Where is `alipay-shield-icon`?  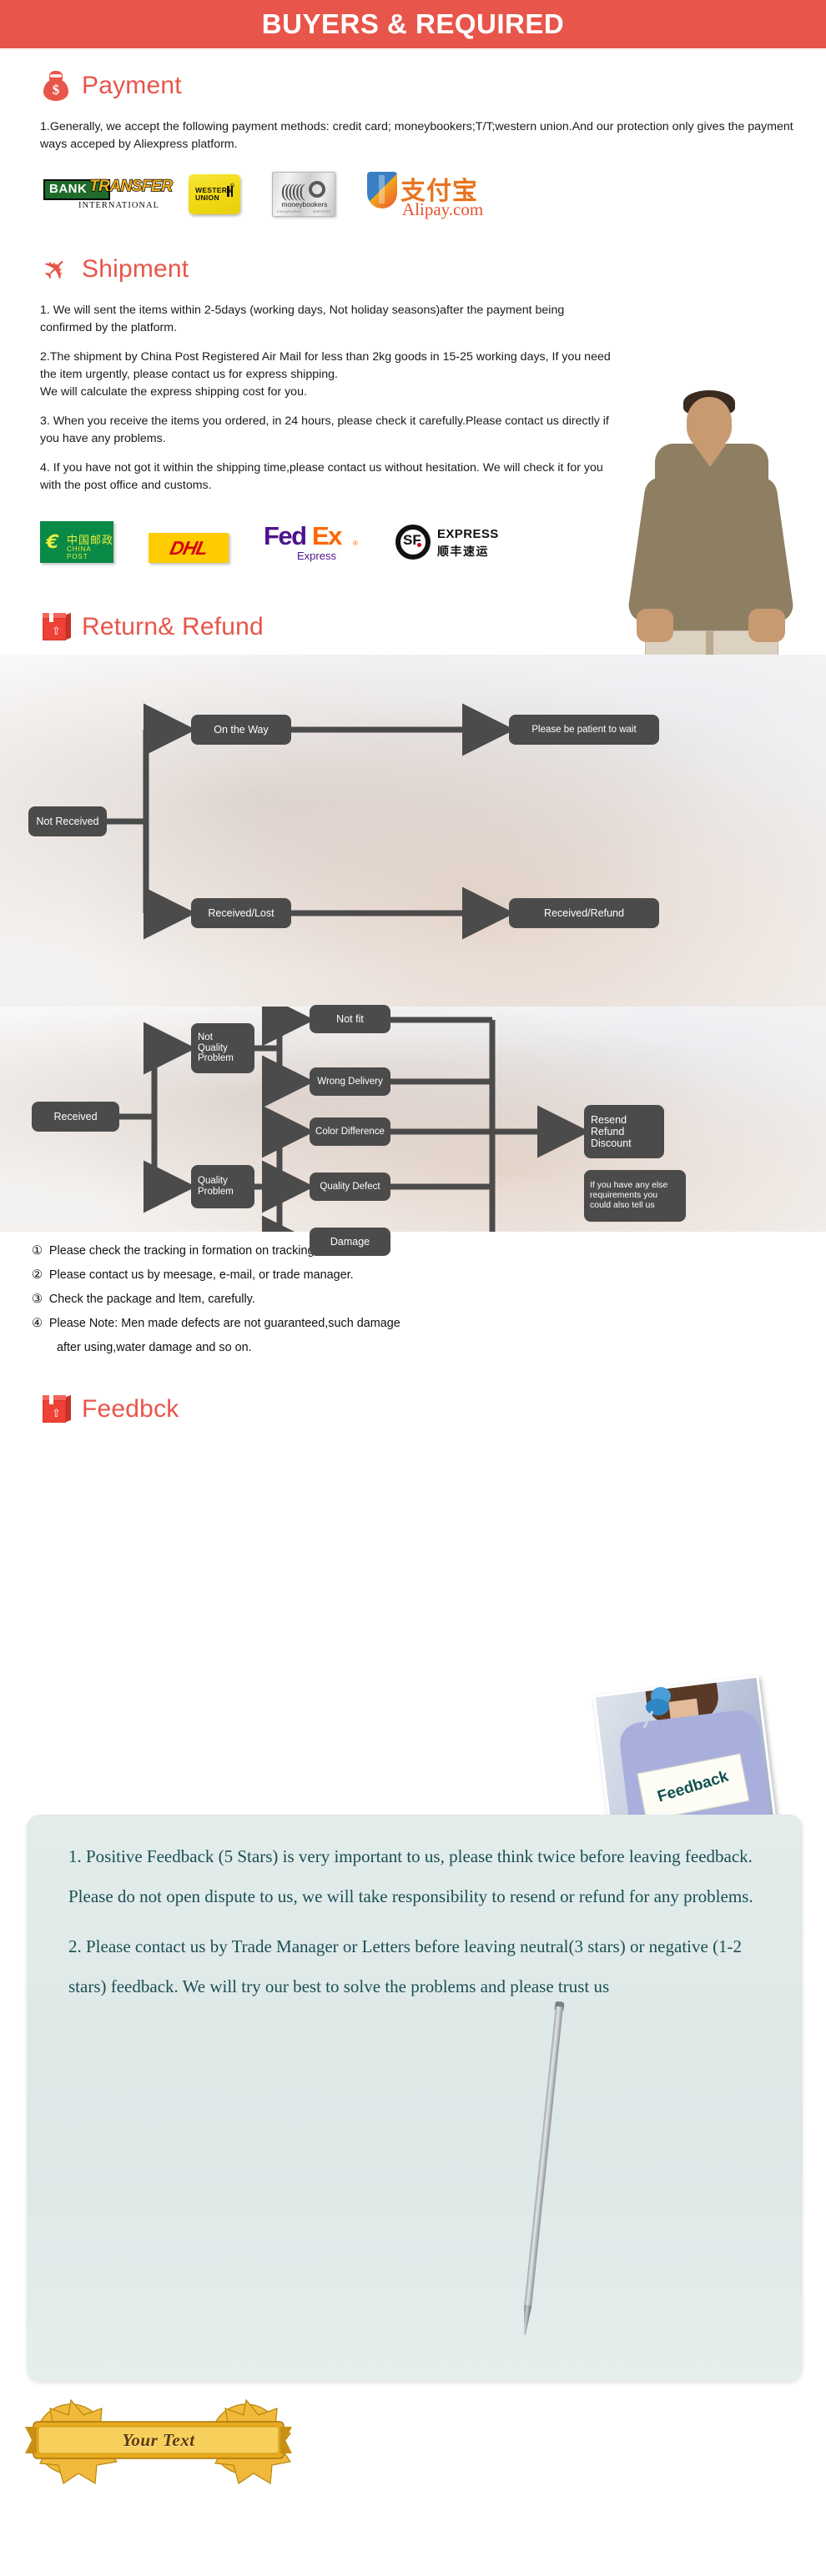 alipay-shield-icon is located at coordinates (382, 190).